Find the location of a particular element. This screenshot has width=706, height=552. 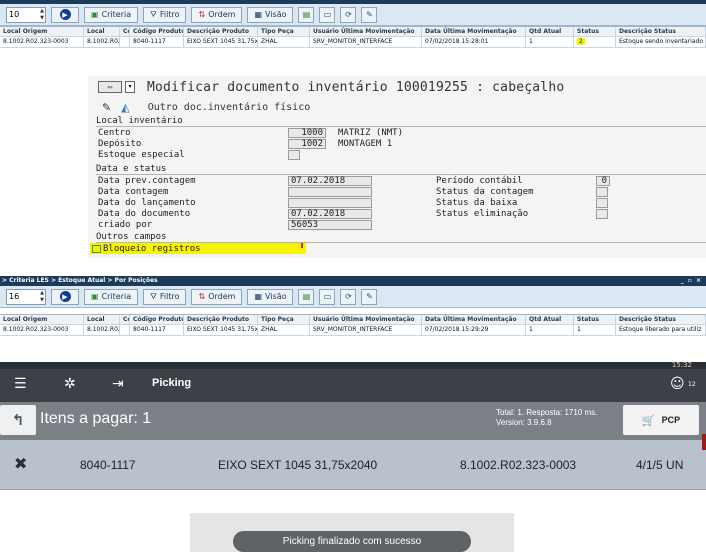

cell: 1 is located at coordinates (550, 330).